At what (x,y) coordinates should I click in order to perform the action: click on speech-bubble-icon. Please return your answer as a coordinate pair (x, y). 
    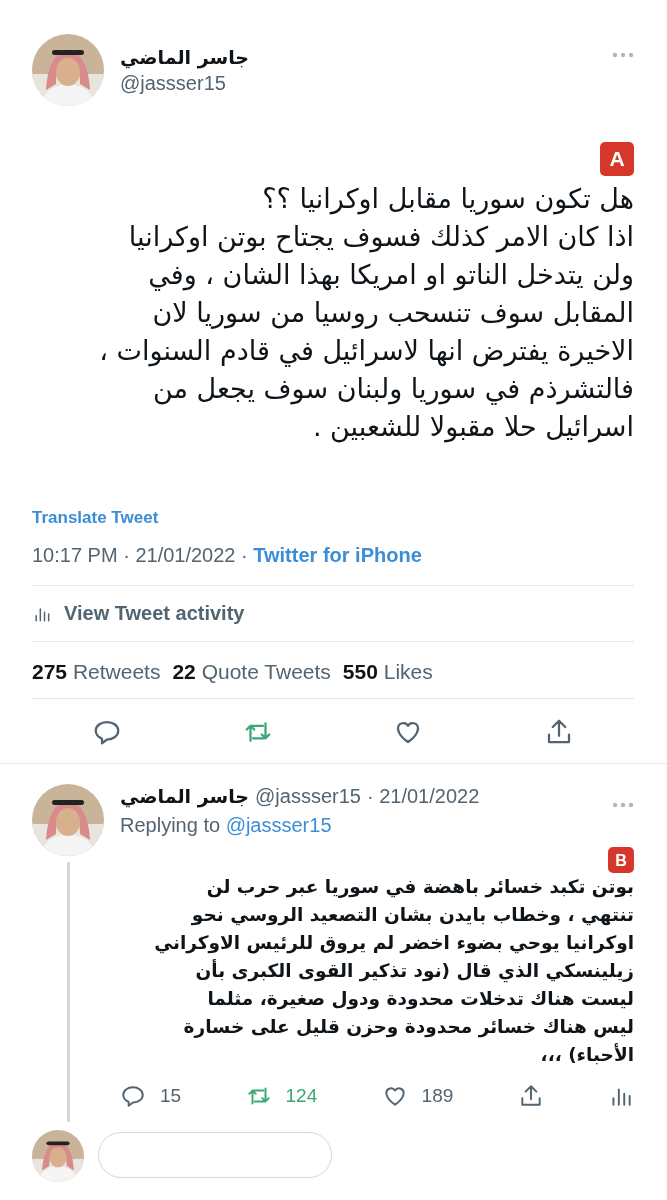
    Looking at the image, I should click on (133, 1096).